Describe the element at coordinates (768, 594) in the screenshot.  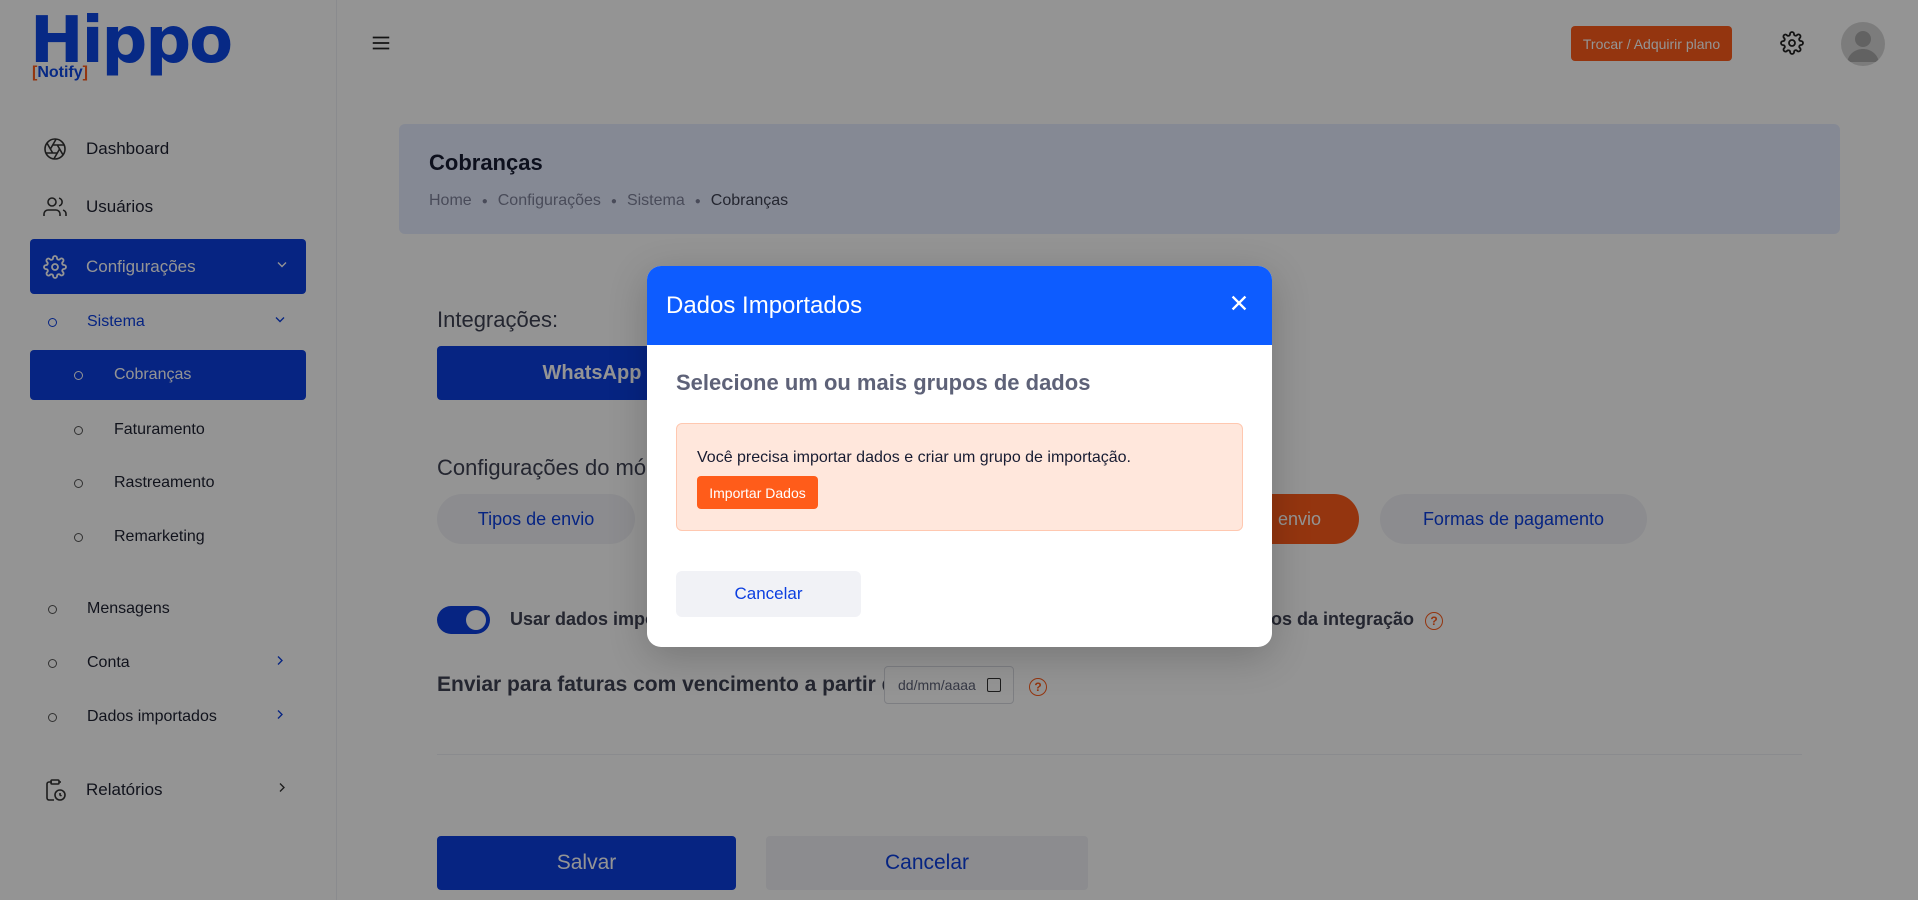
I see `modal-cancel-button: Cancelar` at that location.